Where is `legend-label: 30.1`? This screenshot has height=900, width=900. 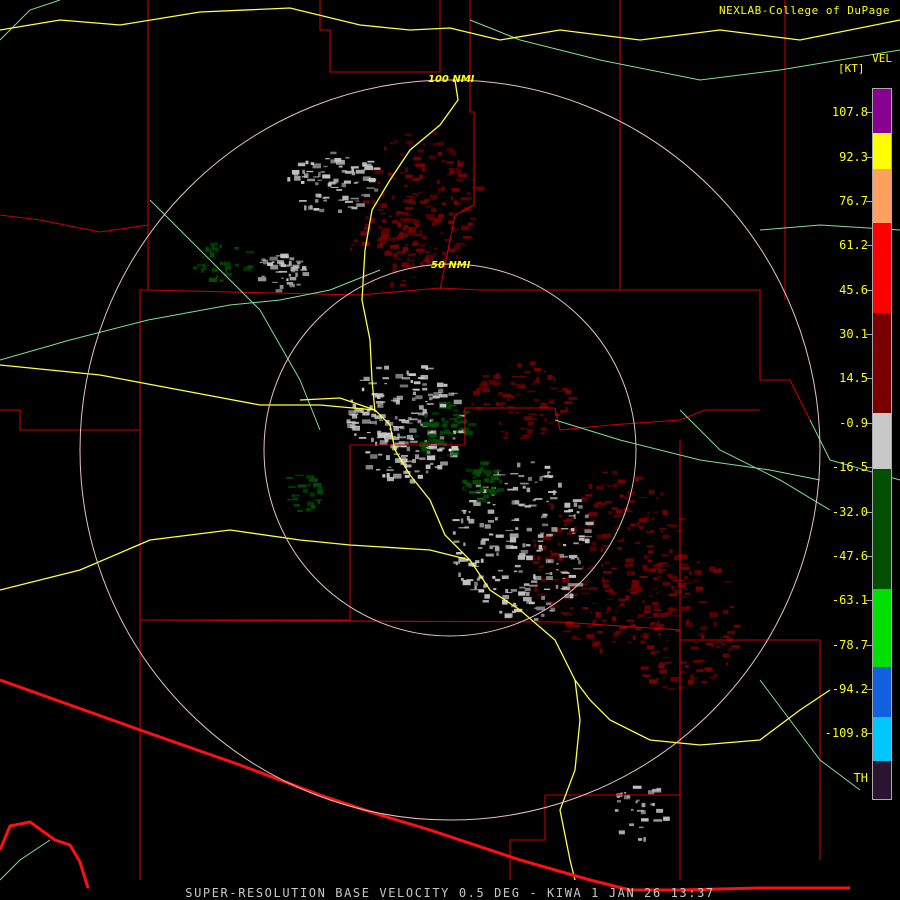 legend-label: 30.1 is located at coordinates (853, 334).